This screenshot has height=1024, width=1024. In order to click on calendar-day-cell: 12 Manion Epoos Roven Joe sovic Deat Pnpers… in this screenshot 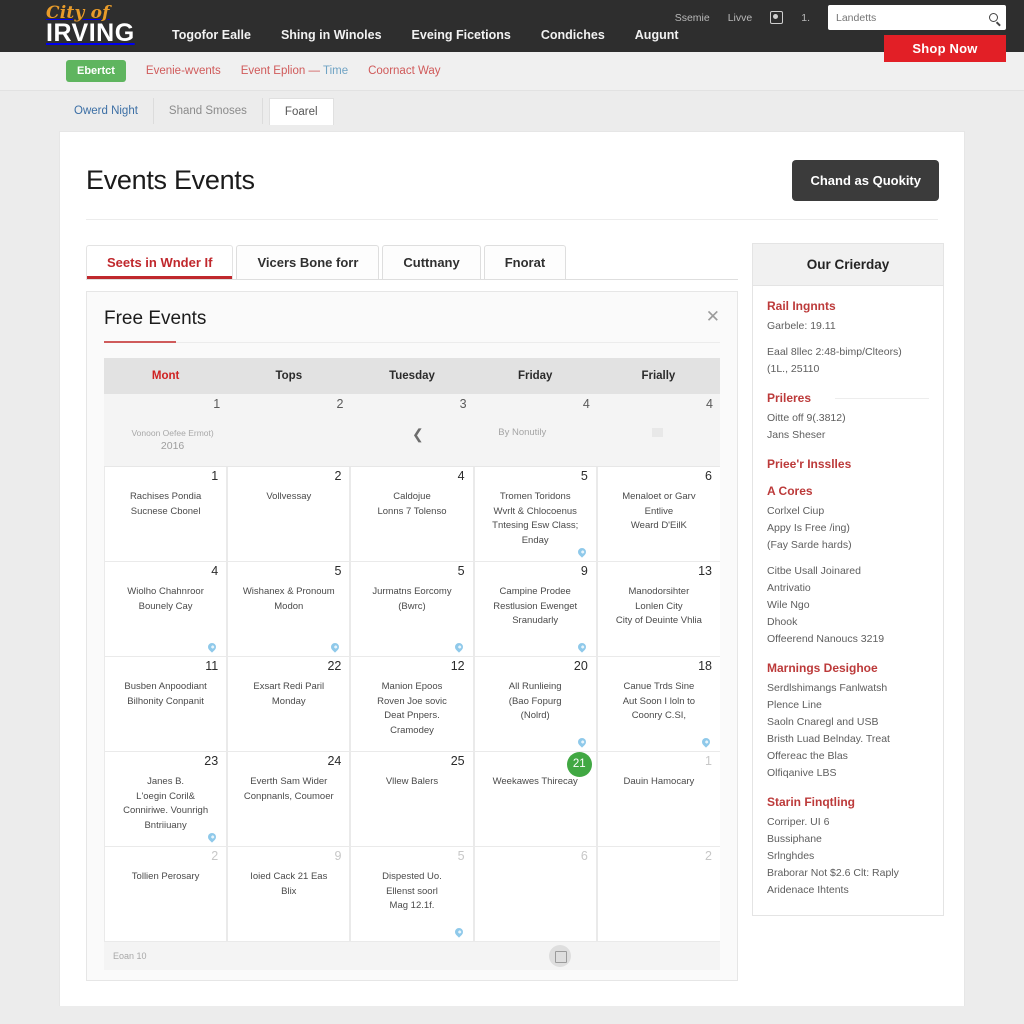, I will do `click(412, 704)`.